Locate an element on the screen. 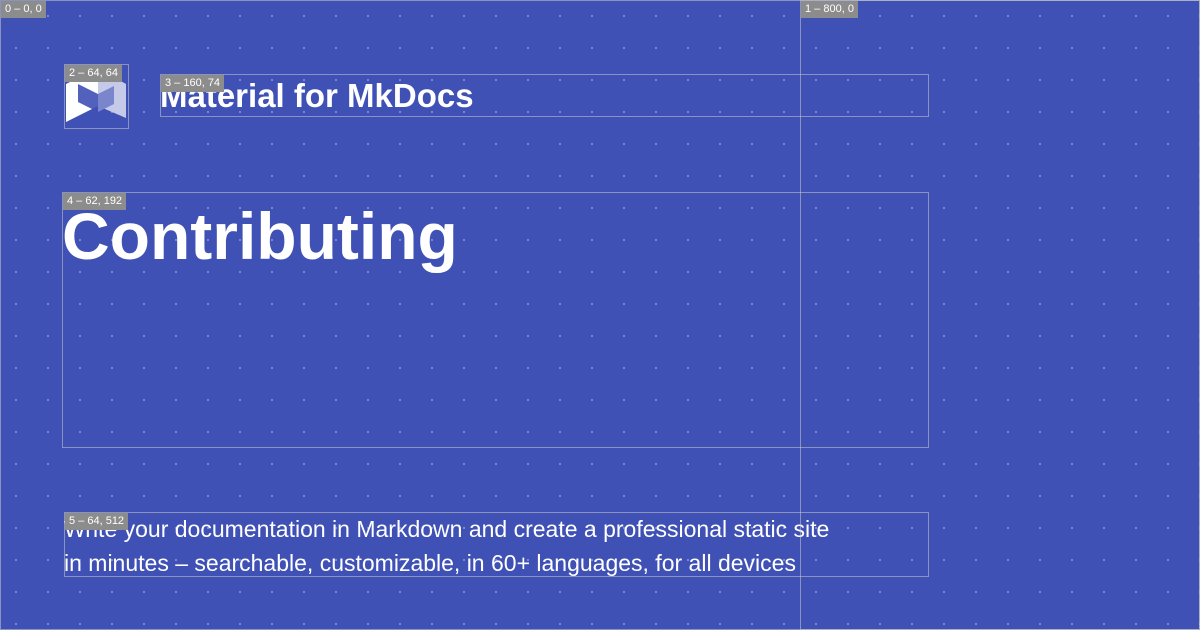 This screenshot has width=1200, height=630. debug-region-label: 0 – 0, 0 is located at coordinates (23, 9).